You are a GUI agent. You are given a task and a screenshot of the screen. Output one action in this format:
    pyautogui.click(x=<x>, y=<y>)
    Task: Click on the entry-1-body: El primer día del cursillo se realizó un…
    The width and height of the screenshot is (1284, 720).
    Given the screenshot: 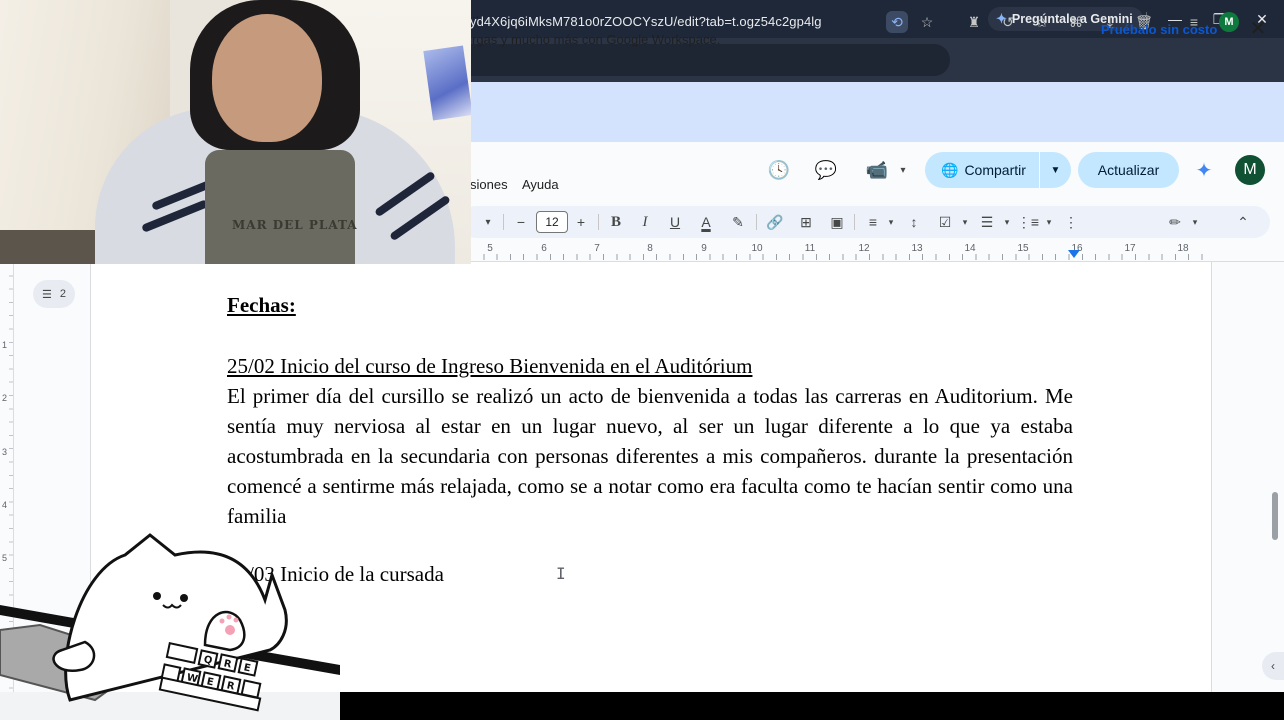 What is the action you would take?
    pyautogui.click(x=650, y=456)
    